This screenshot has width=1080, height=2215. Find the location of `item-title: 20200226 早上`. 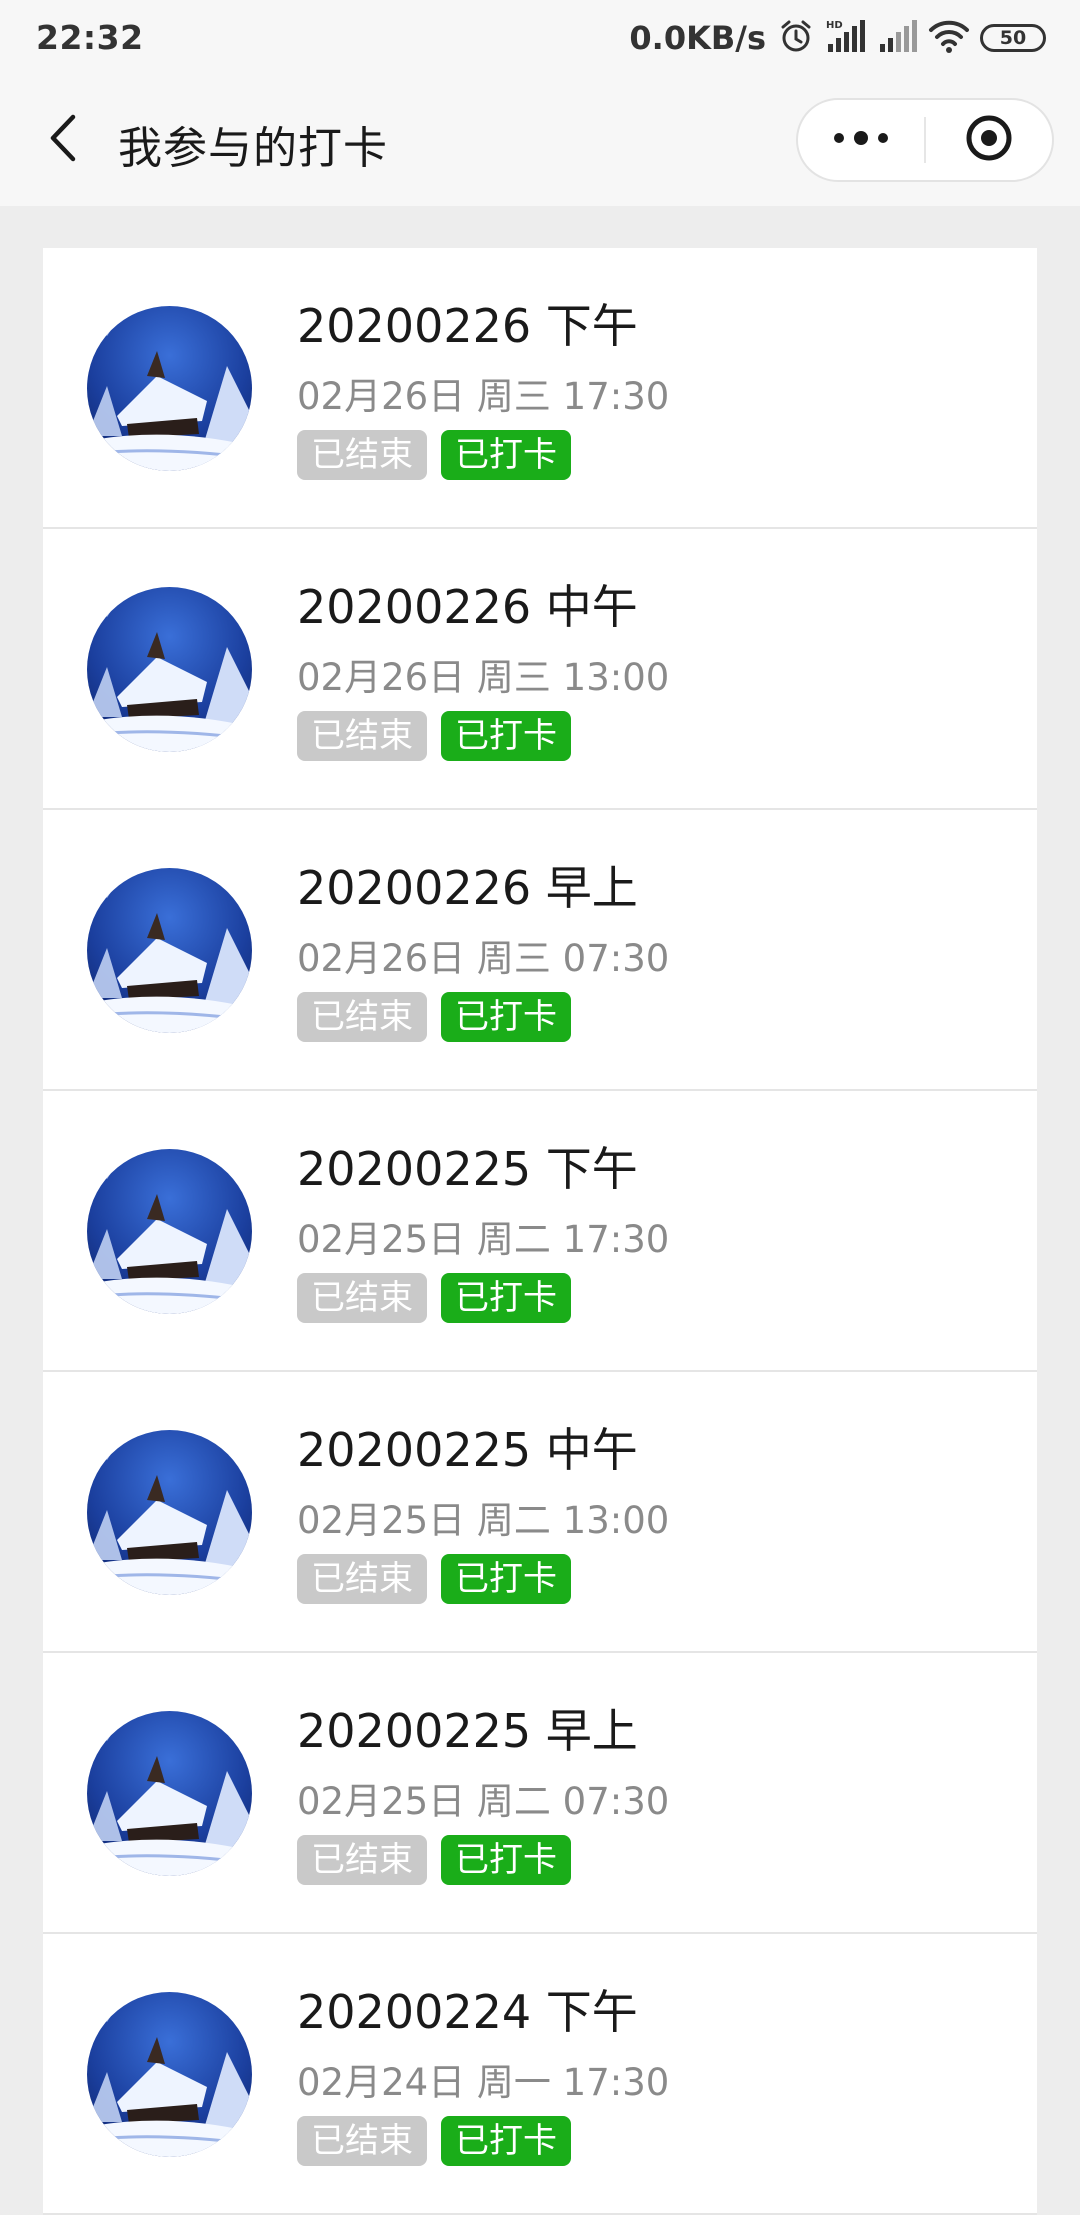

item-title: 20200226 早上 is located at coordinates (467, 888).